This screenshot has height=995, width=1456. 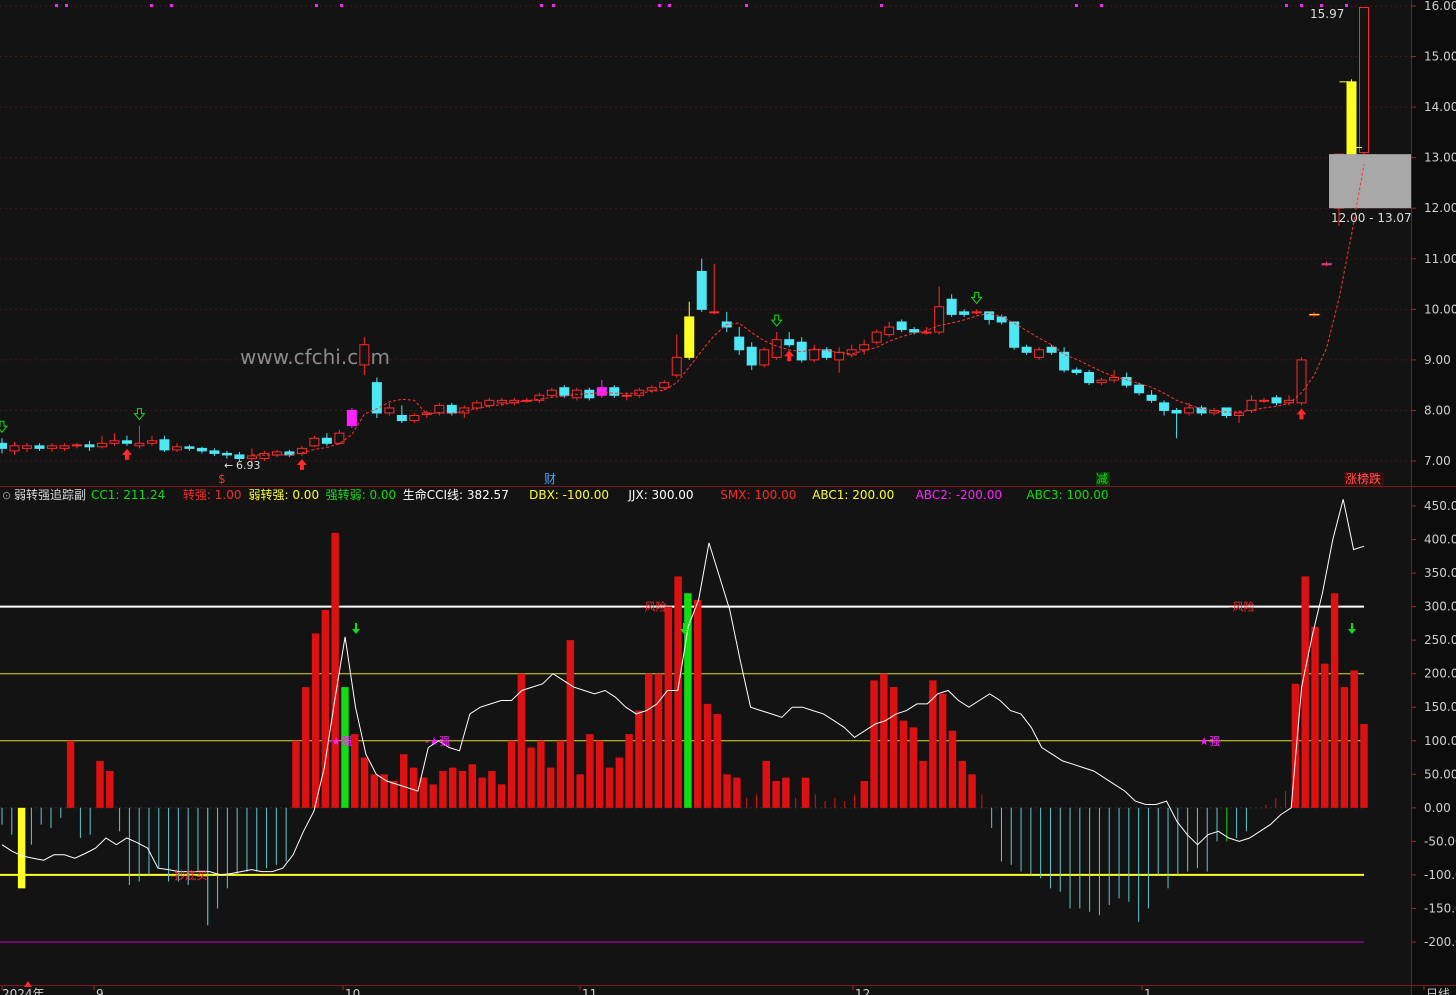 I want to click on x-tick-label: 11, so click(x=589, y=991).